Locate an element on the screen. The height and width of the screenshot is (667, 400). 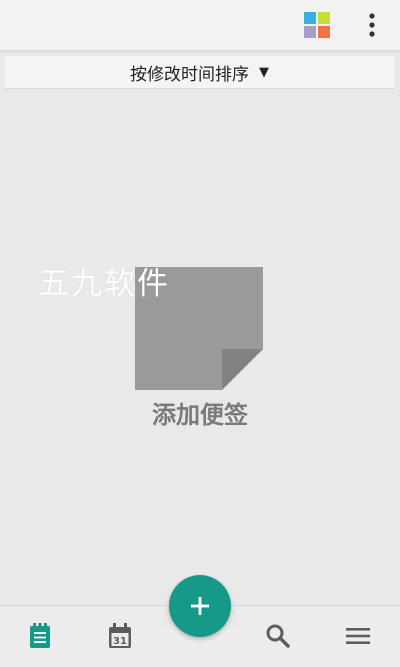
menu-icon is located at coordinates (358, 636).